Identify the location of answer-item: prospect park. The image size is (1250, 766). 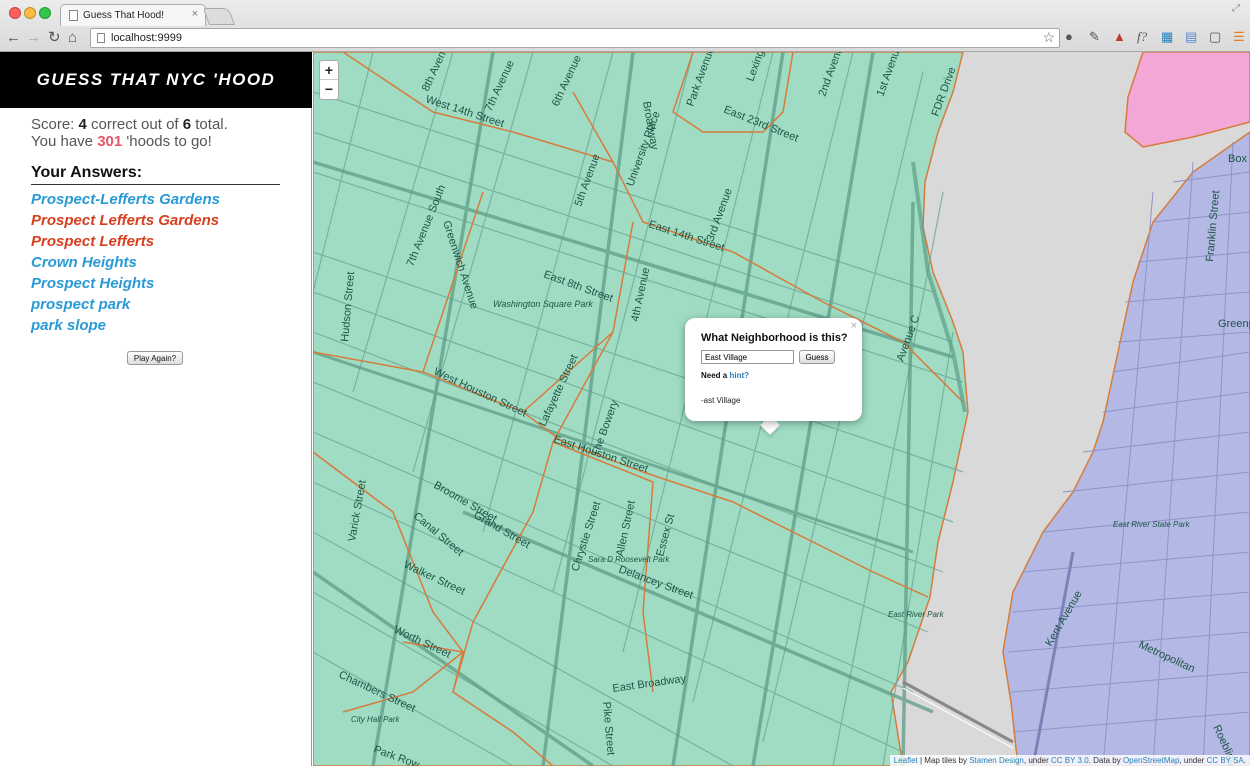
(81, 304).